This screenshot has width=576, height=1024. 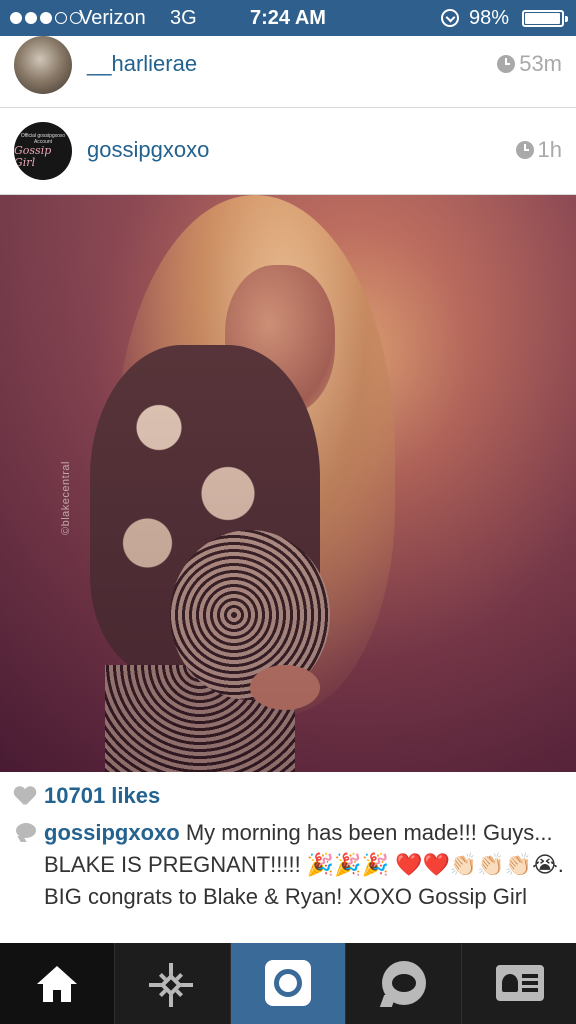 I want to click on tab-explore, so click(x=173, y=983).